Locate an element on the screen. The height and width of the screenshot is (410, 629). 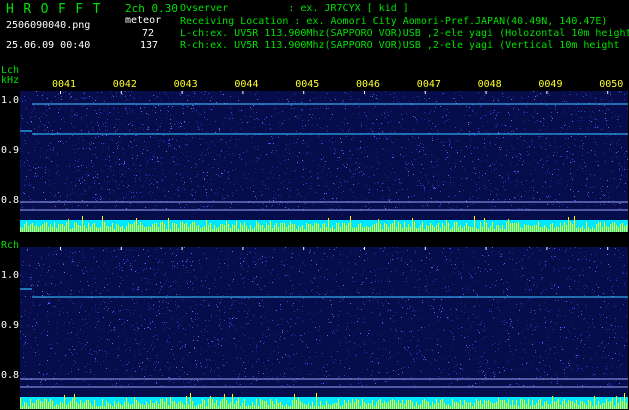
rch-freq-tick-0.8: 0.8 is located at coordinates (10, 375).